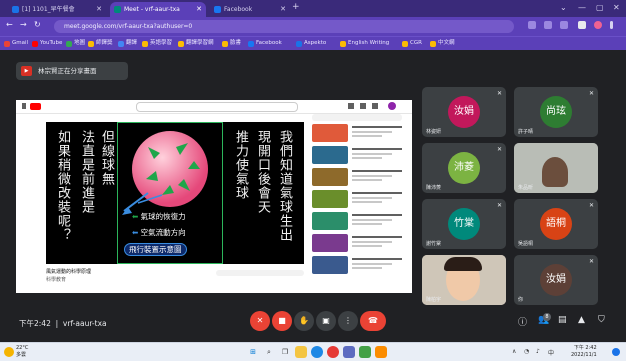  I want to click on participant-tile: ✕ 語桐 吳語桐, so click(556, 224).